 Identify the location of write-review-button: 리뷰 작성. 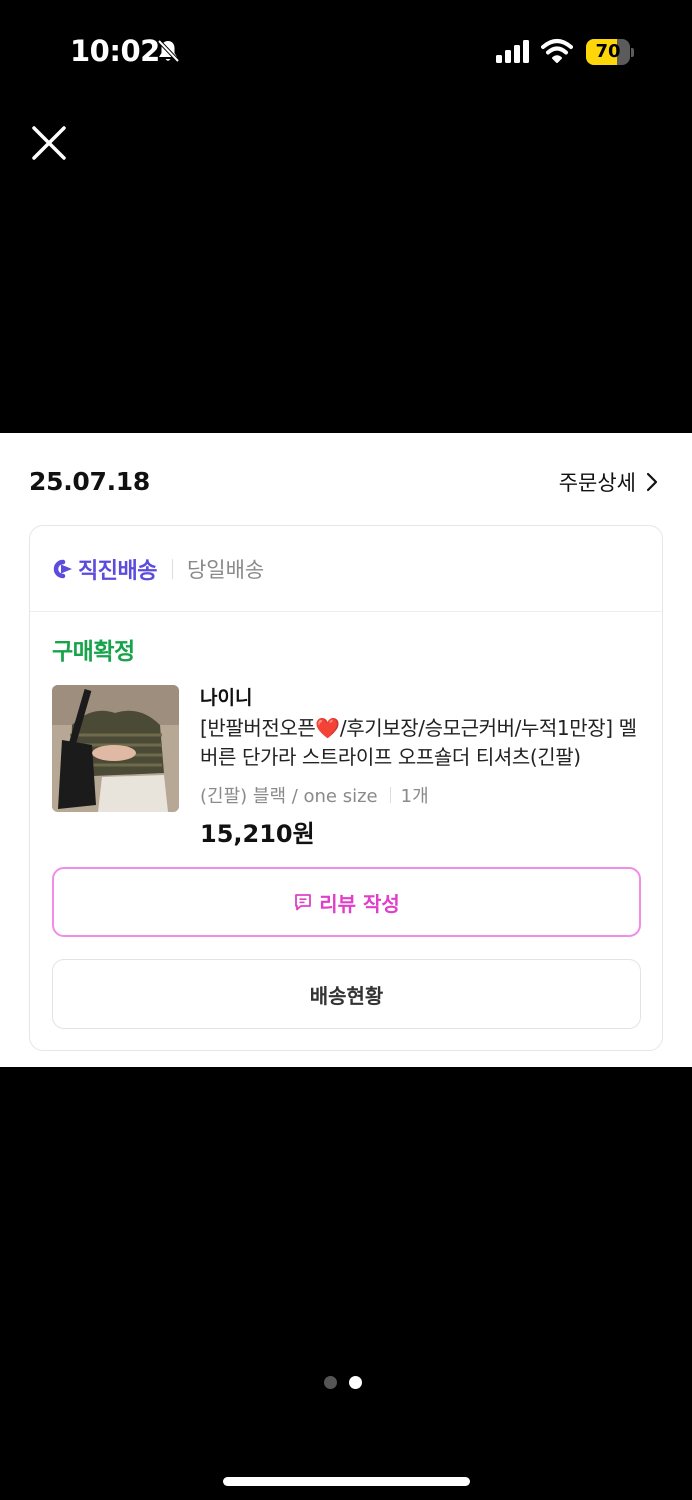
(346, 902).